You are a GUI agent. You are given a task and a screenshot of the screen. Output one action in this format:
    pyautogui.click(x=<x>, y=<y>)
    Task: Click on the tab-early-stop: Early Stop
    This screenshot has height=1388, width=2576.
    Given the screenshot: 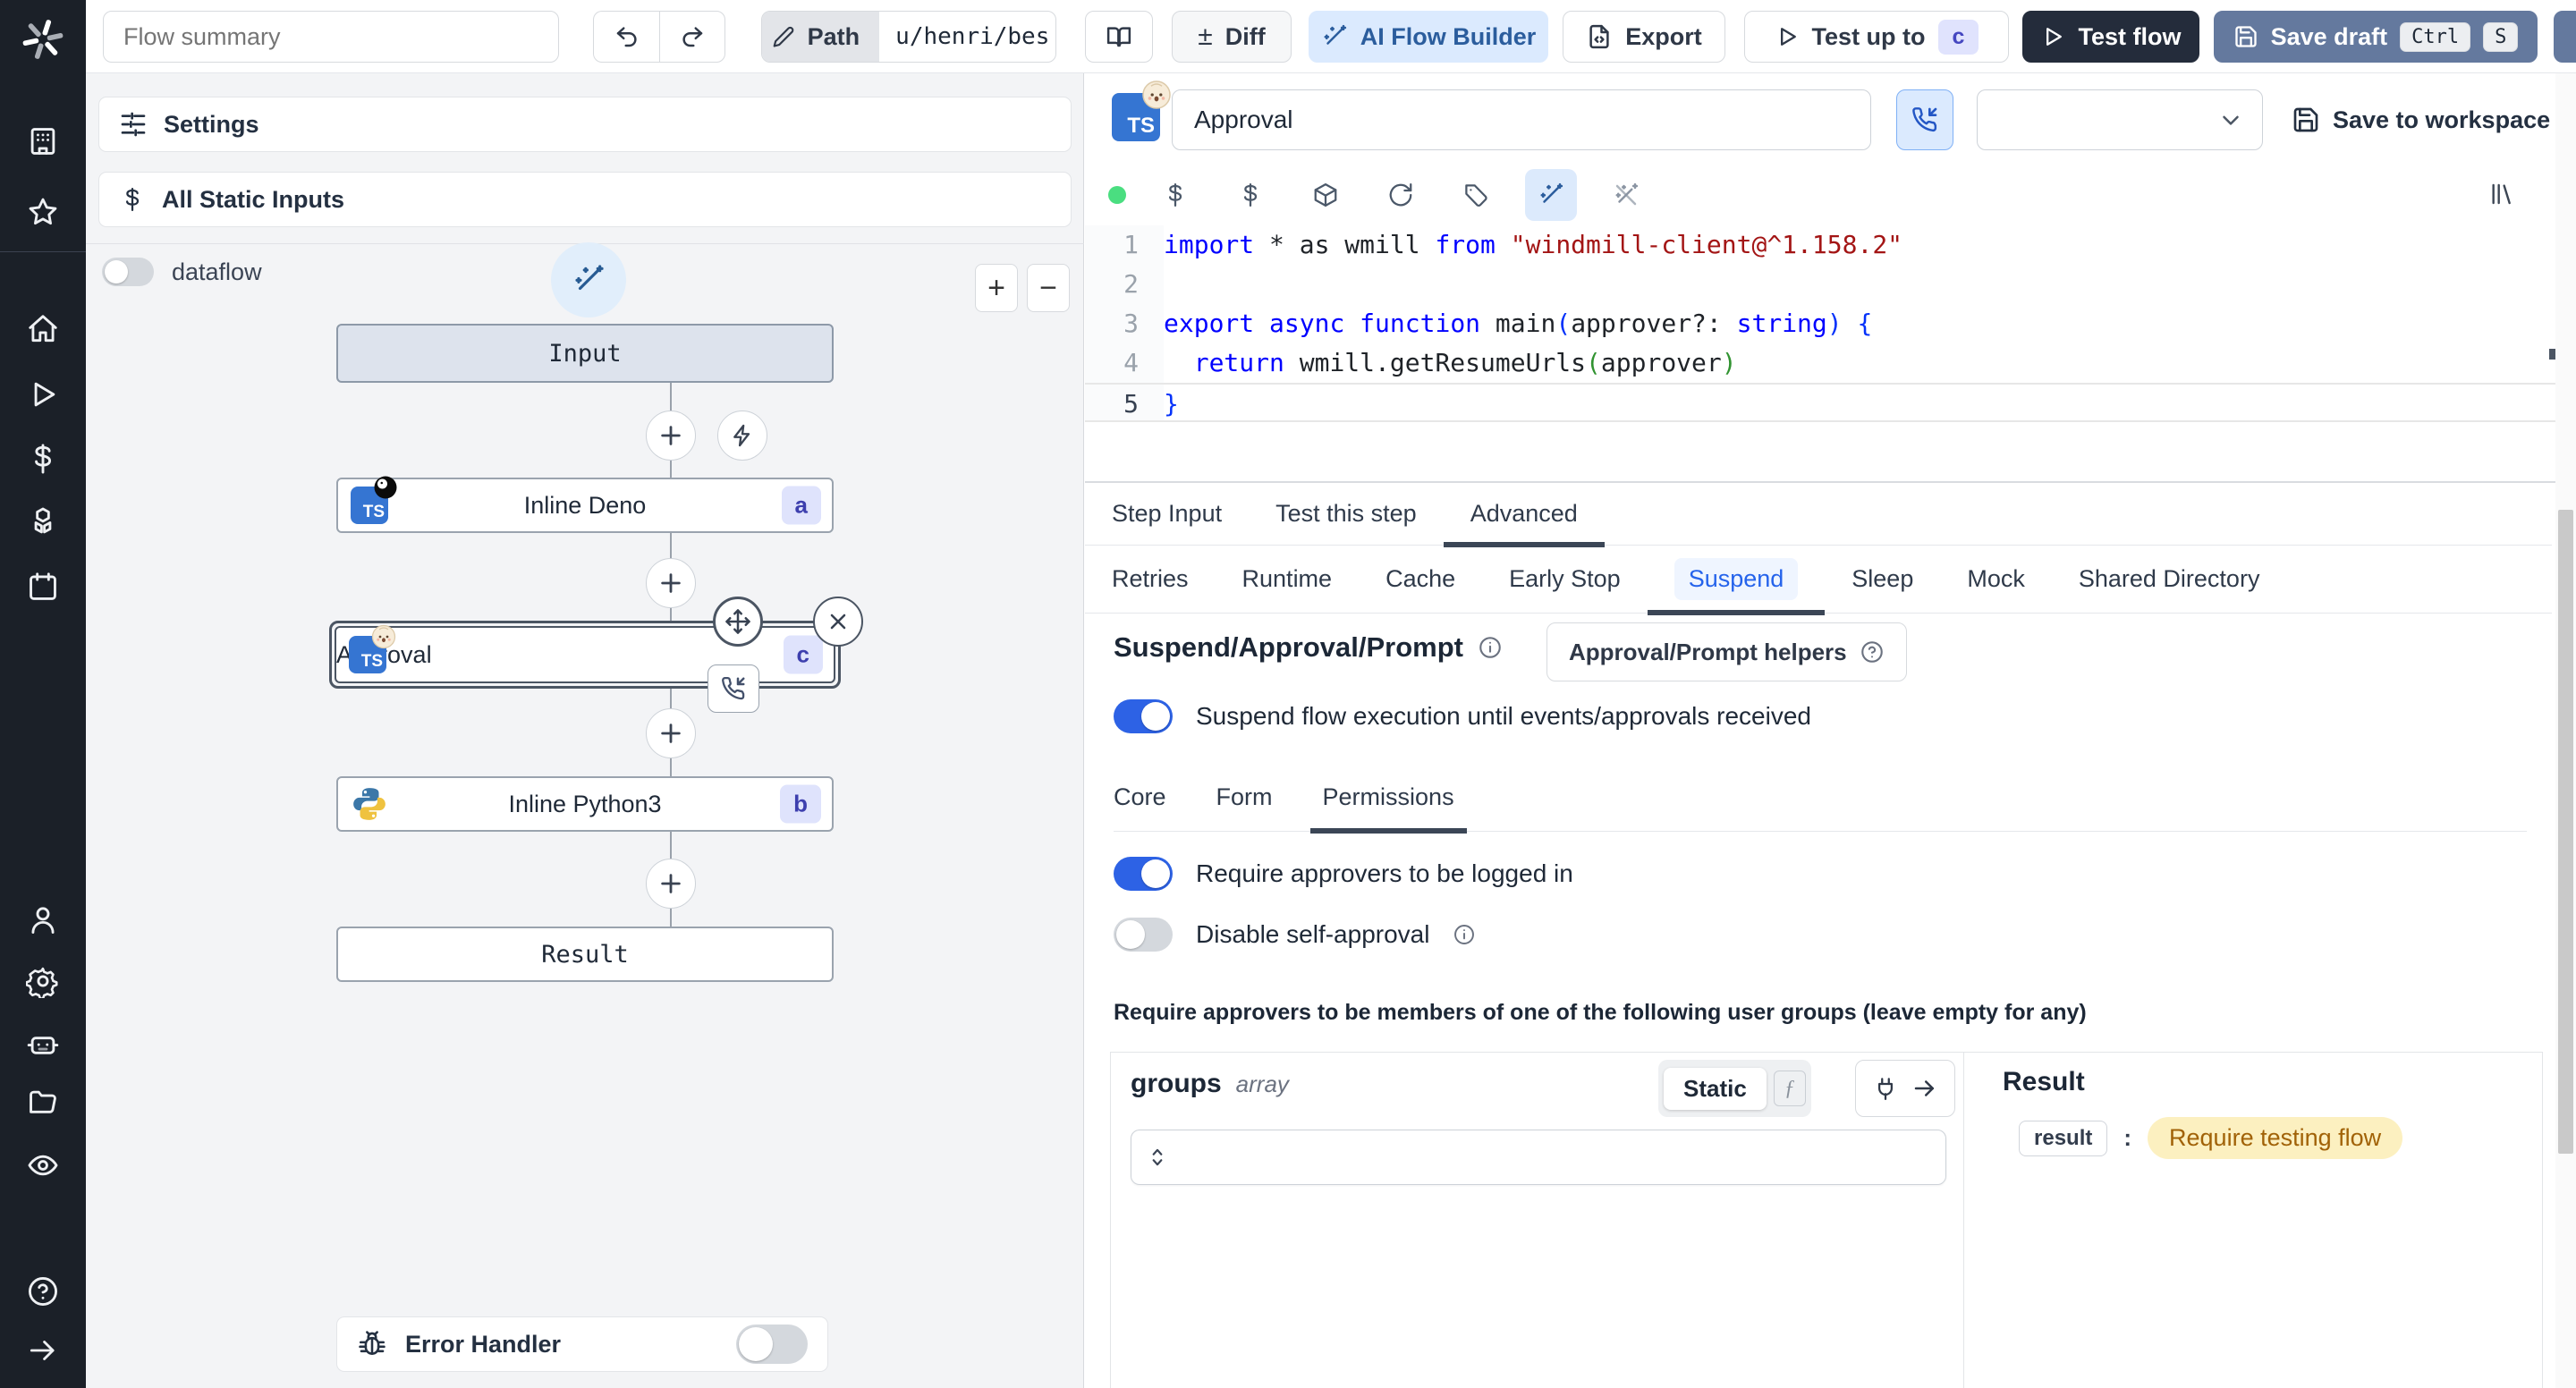 What is the action you would take?
    pyautogui.click(x=1565, y=580)
    